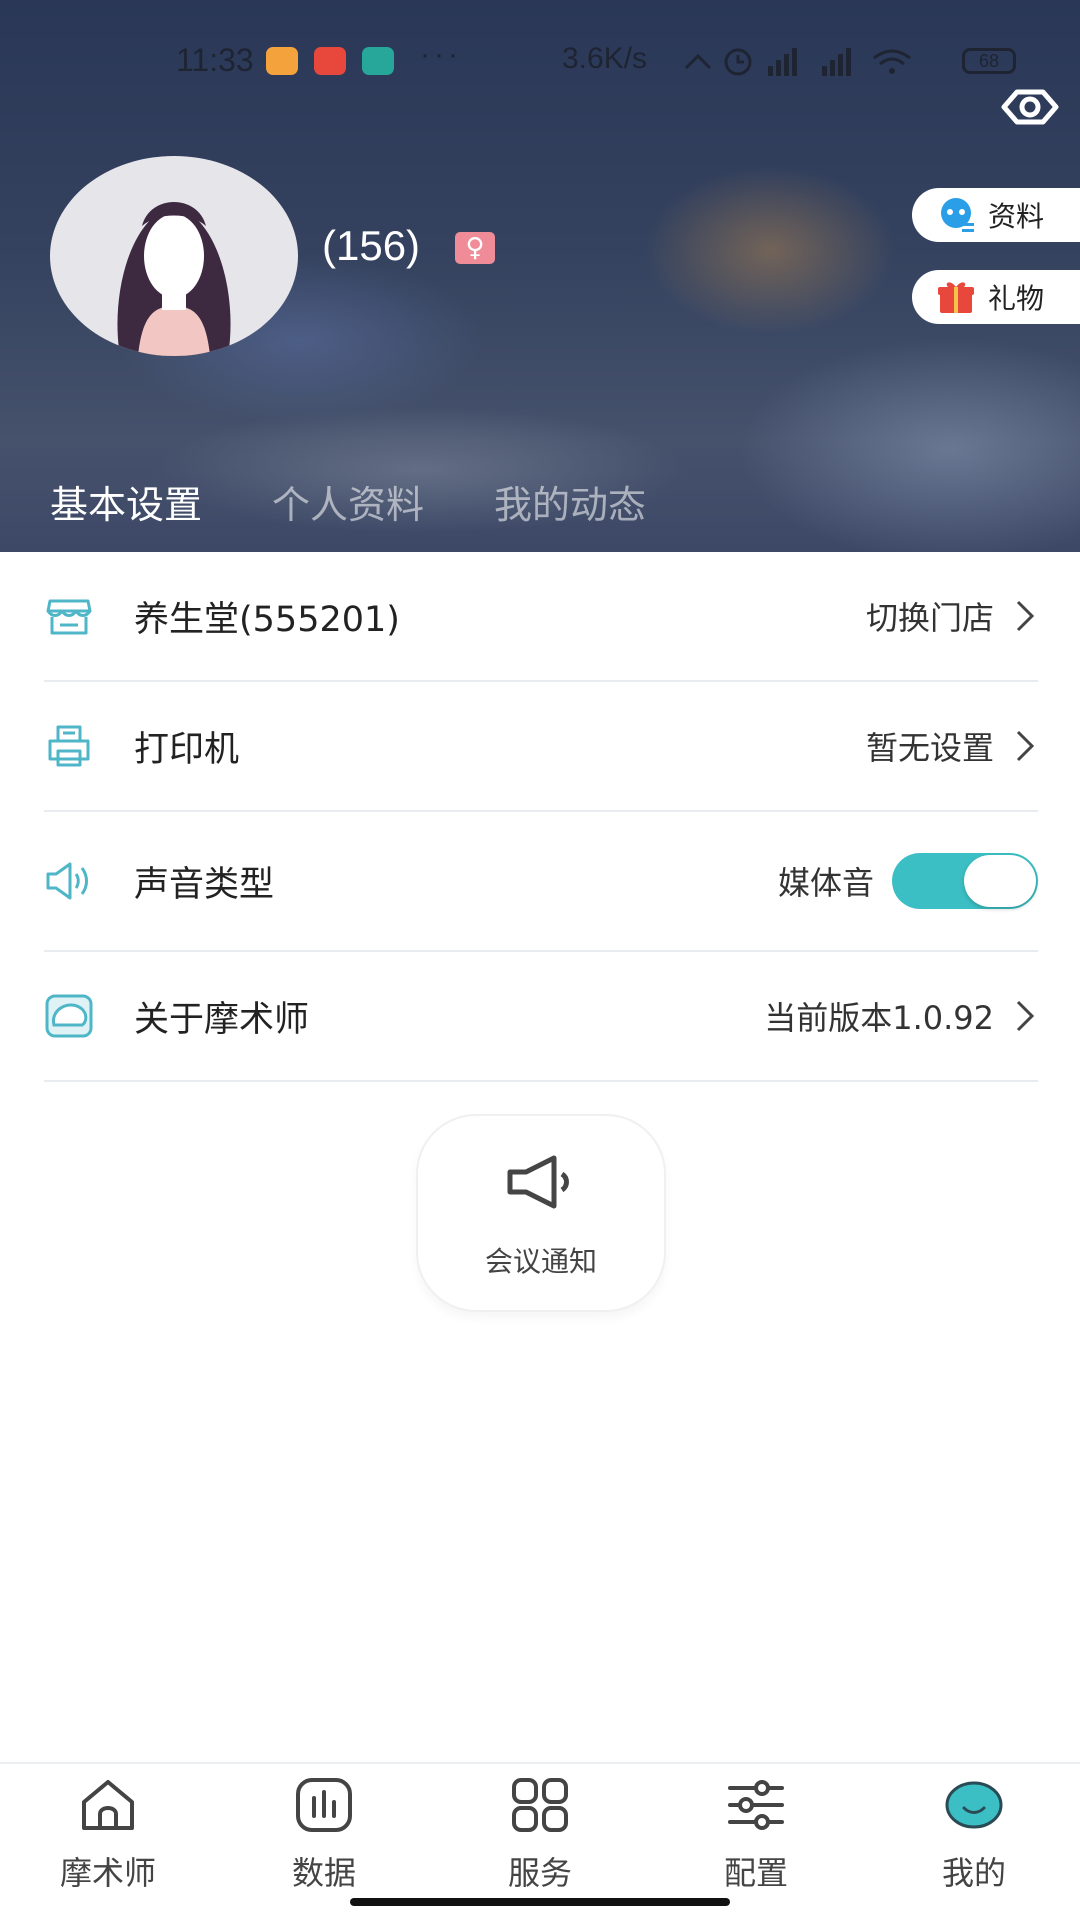 This screenshot has height=1920, width=1080. Describe the element at coordinates (348, 500) in the screenshot. I see `tab-personal-info: 个人资料` at that location.